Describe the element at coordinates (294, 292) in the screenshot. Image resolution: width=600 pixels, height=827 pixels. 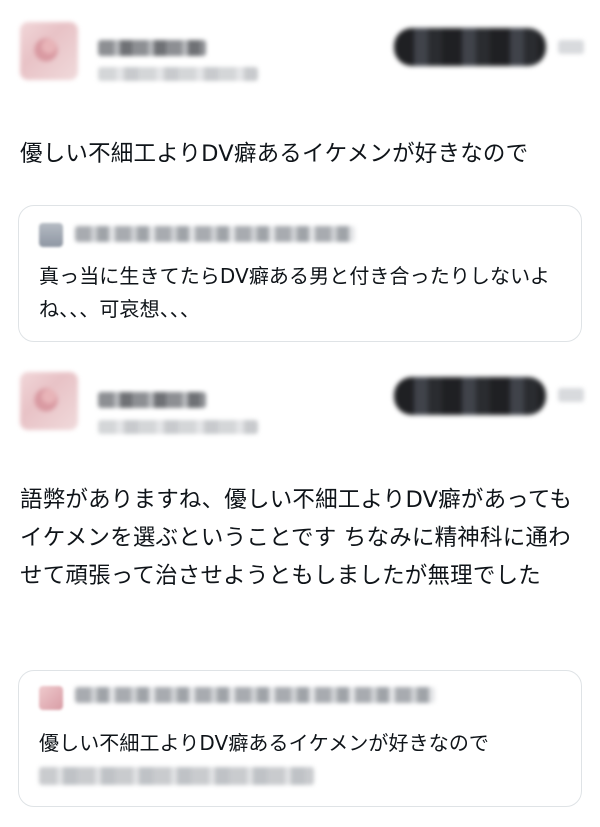
I see `quoted-tweet-text: 真っ当に生きてたらDV癖ある男と付き合ったりしないよね、、、可哀想、、、` at that location.